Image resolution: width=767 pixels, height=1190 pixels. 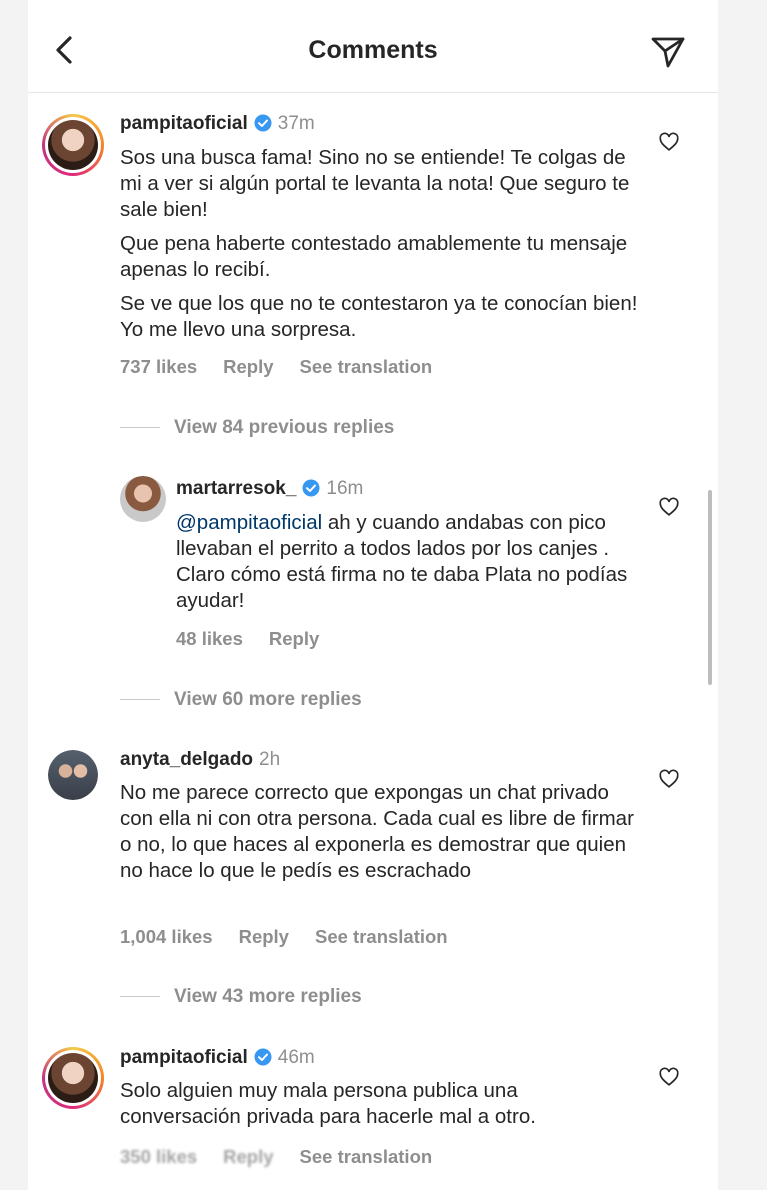 I want to click on view-replies-button: View 84 previous replies, so click(x=257, y=428).